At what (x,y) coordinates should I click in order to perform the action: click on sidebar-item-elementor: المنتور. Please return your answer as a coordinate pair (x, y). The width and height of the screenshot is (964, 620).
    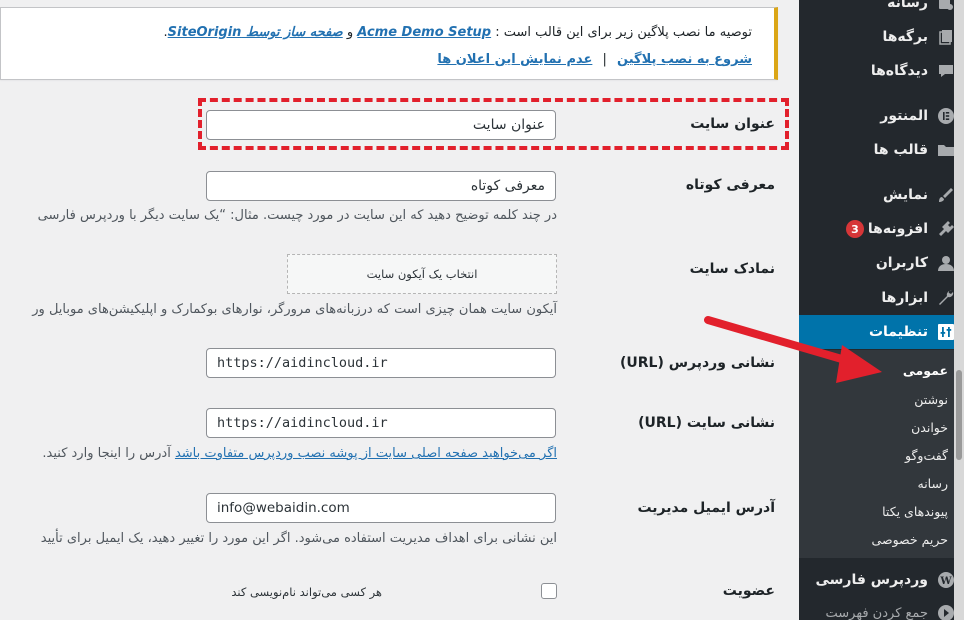
    Looking at the image, I should click on (881, 116).